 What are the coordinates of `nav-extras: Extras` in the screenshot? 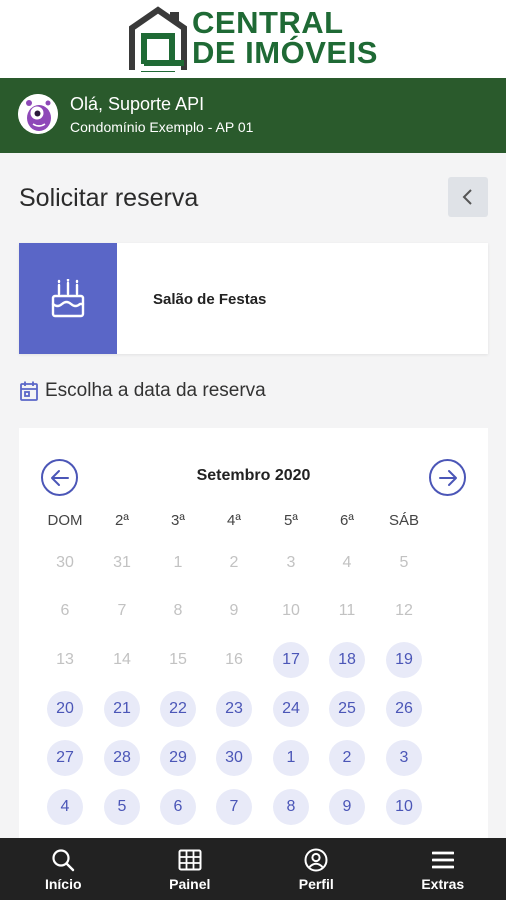 It's located at (443, 869).